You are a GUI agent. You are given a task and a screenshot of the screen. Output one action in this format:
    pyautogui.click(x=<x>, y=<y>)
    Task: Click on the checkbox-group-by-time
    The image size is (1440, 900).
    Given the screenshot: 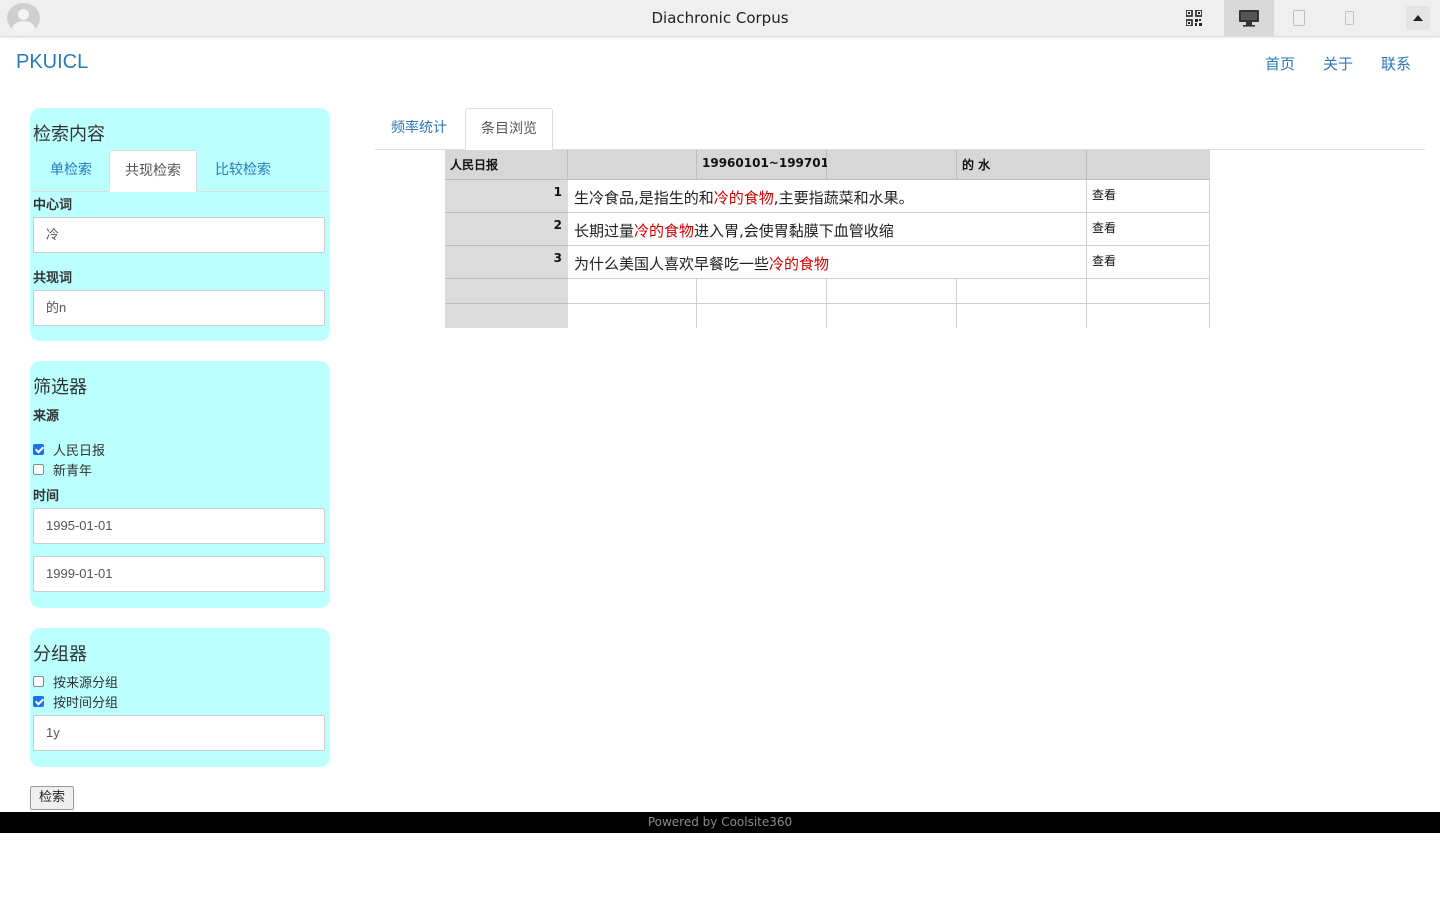 What is the action you would take?
    pyautogui.click(x=38, y=701)
    